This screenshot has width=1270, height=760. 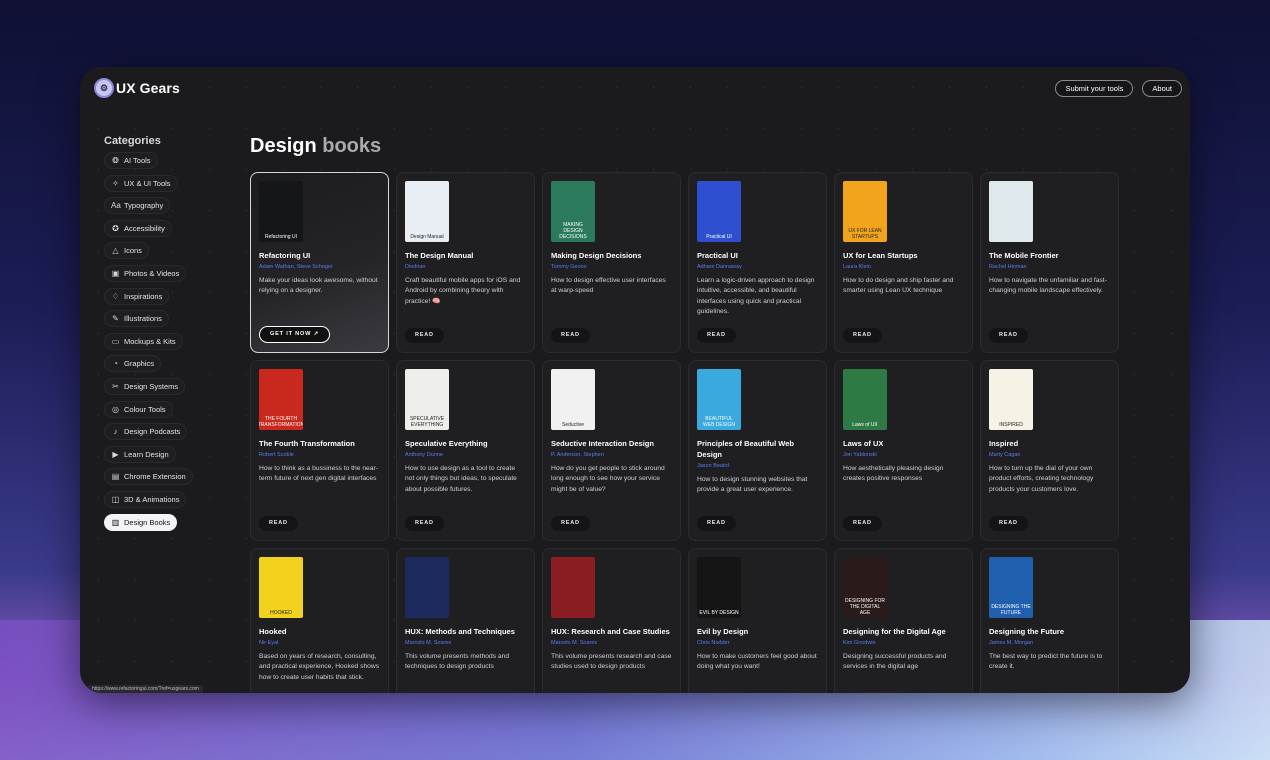 What do you see at coordinates (1049, 643) in the screenshot?
I see `book-author: James M. Morgan` at bounding box center [1049, 643].